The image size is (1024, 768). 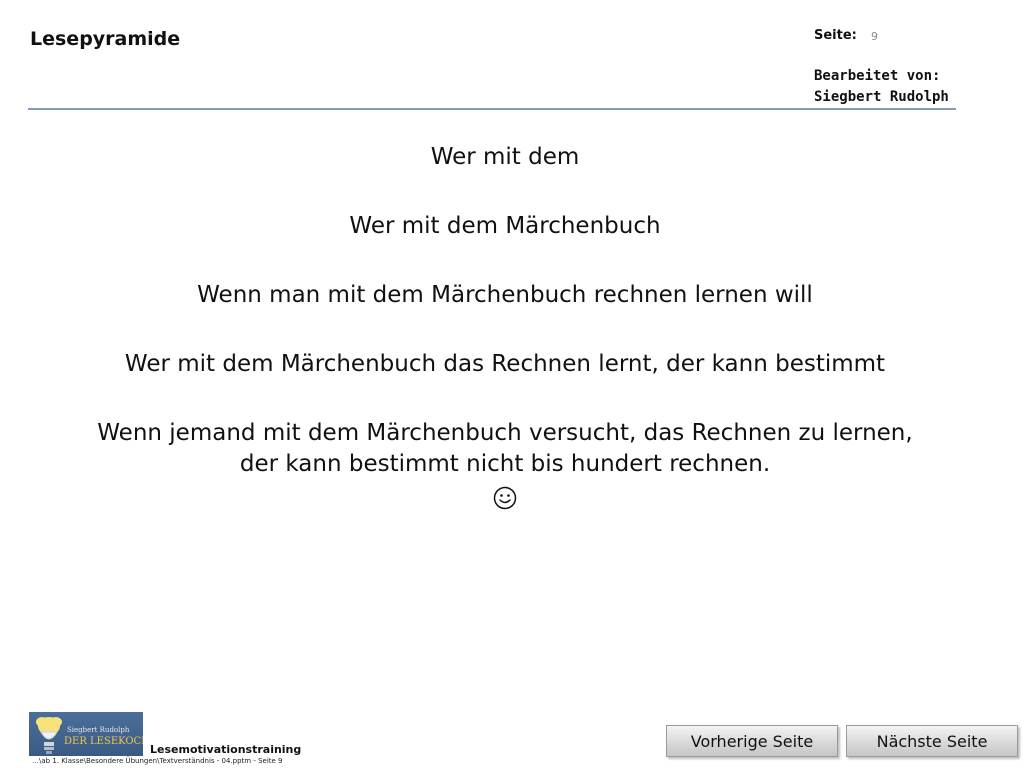 I want to click on chef-lightbulb-icon, so click(x=49, y=735).